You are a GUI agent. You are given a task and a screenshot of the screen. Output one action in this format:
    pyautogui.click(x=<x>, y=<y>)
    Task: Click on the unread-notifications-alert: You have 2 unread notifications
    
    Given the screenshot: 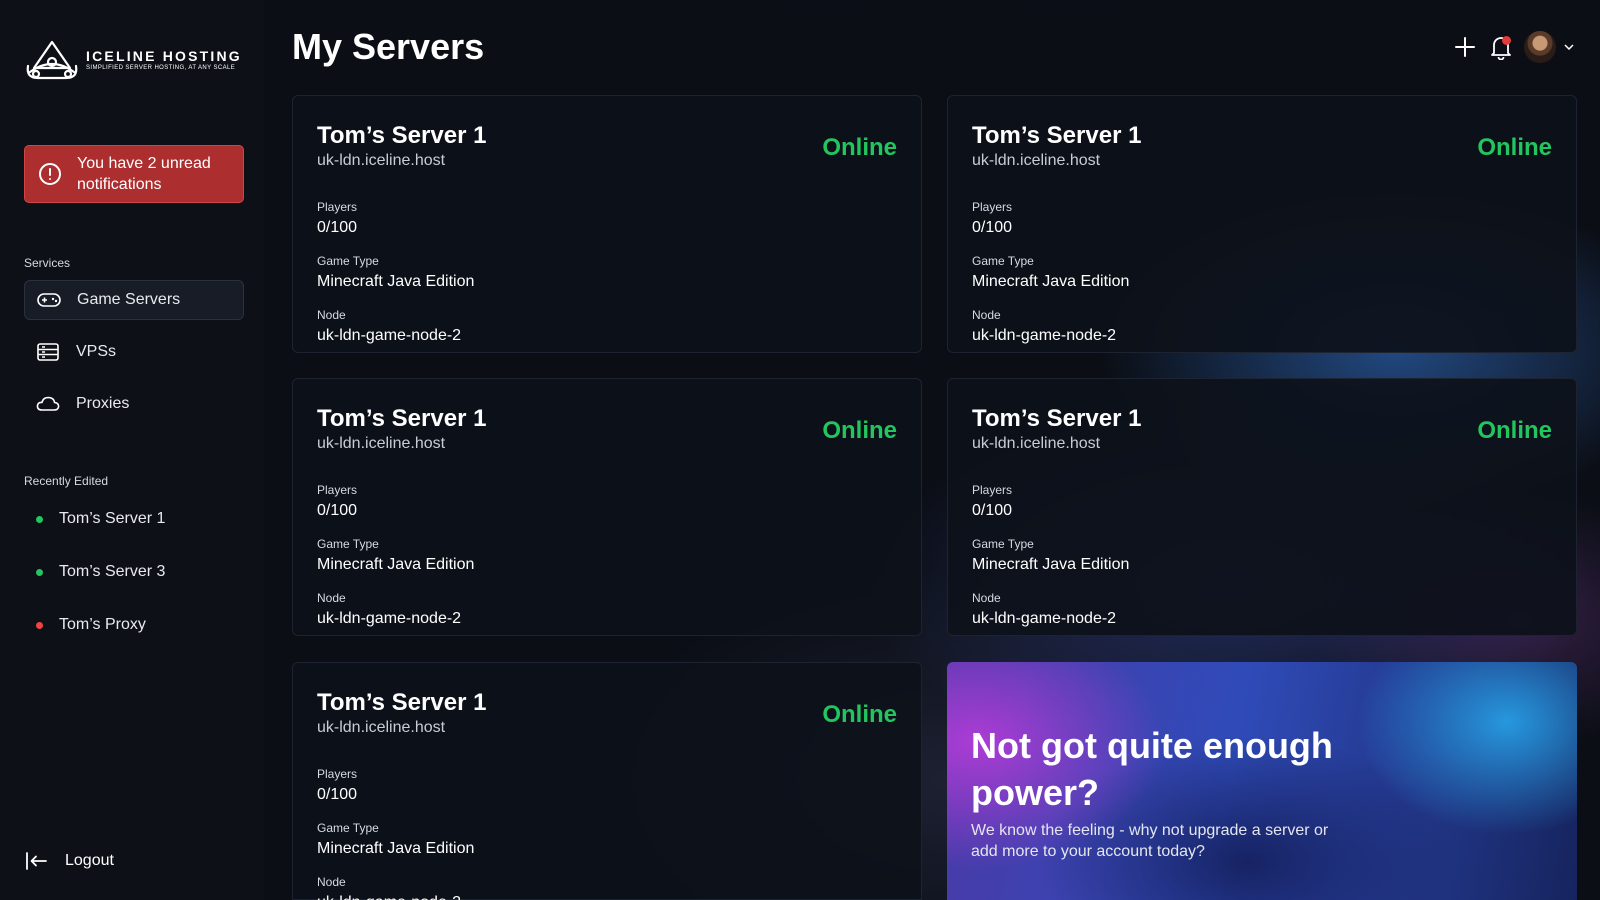 What is the action you would take?
    pyautogui.click(x=134, y=174)
    